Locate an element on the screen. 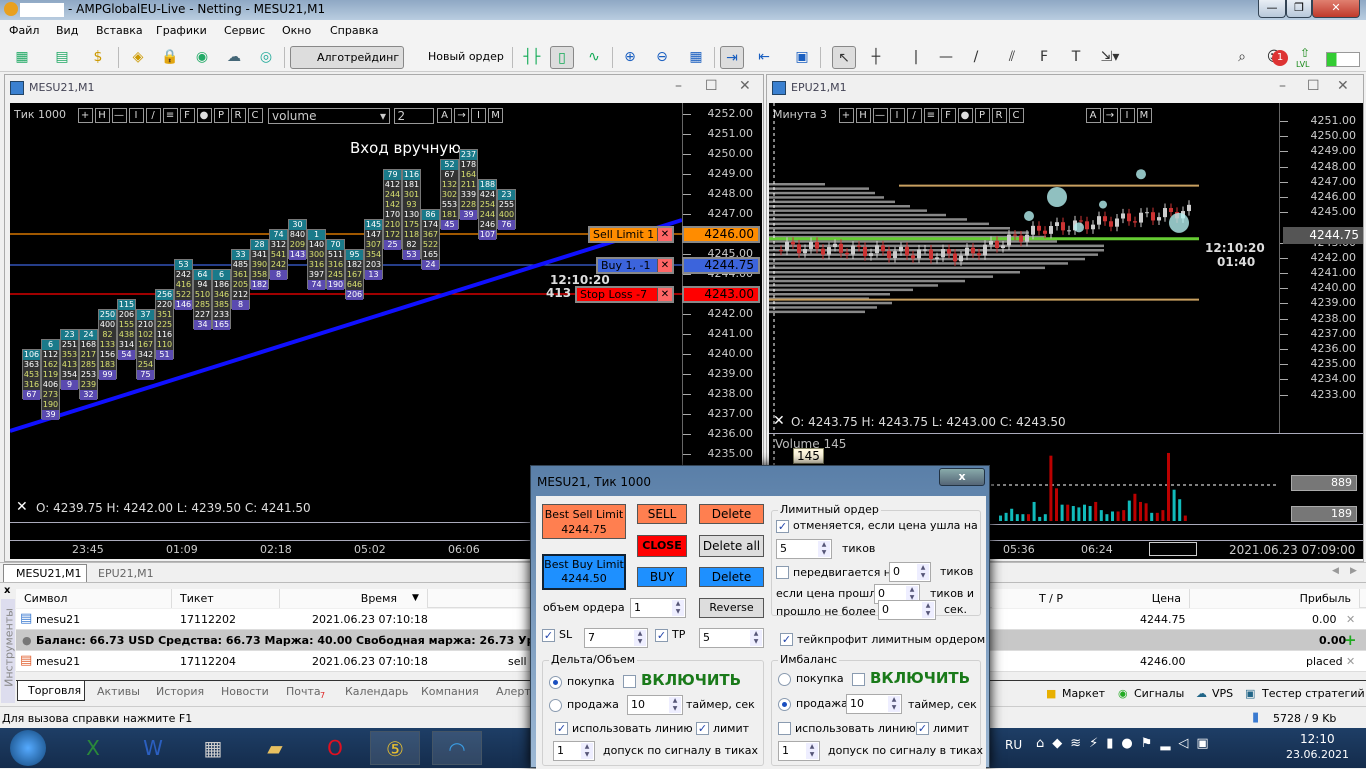 This screenshot has width=1366, height=769. order-tag: Stop Loss -7 ✕ is located at coordinates (624, 294).